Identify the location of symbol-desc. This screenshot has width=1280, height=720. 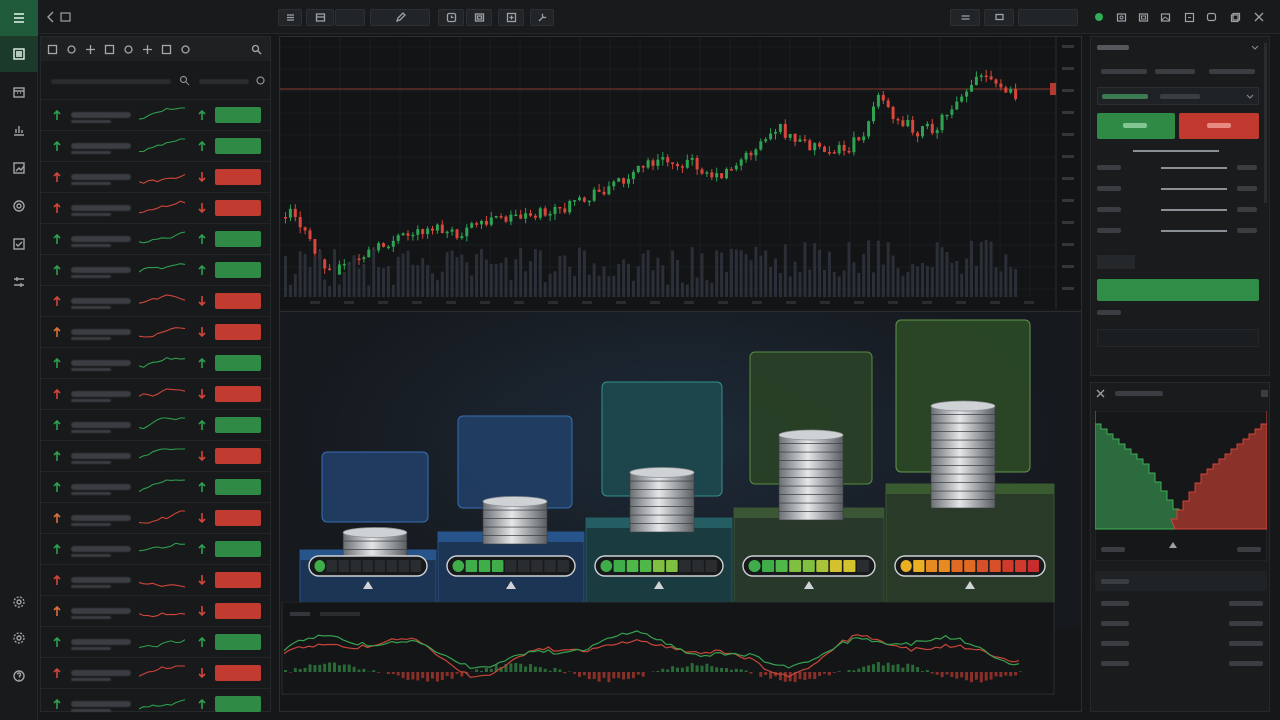
(91, 369).